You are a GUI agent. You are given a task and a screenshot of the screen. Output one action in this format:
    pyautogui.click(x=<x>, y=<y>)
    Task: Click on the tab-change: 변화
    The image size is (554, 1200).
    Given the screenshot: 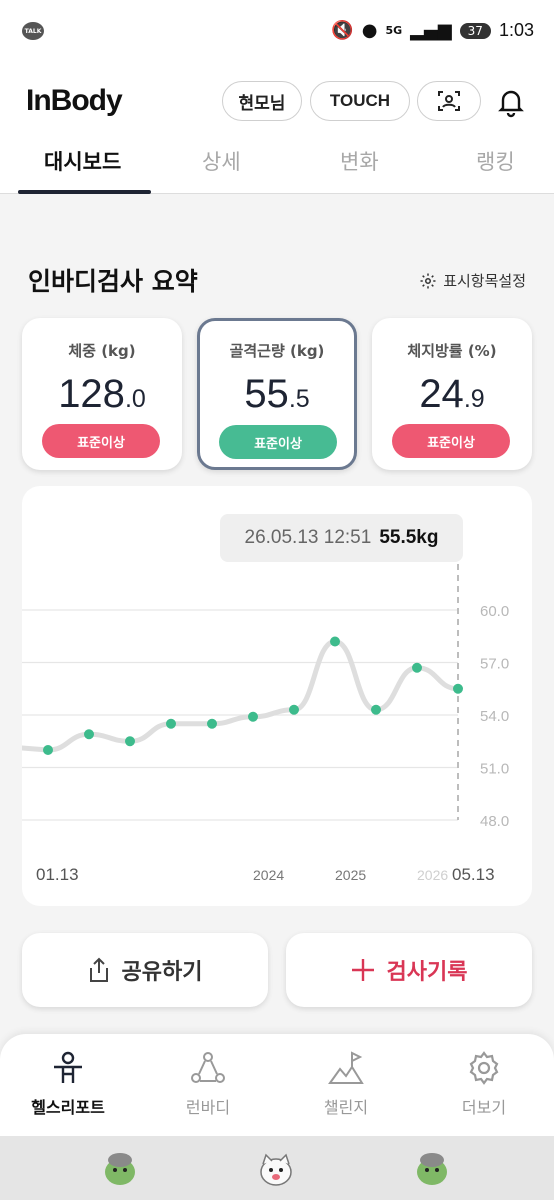 What is the action you would take?
    pyautogui.click(x=359, y=161)
    